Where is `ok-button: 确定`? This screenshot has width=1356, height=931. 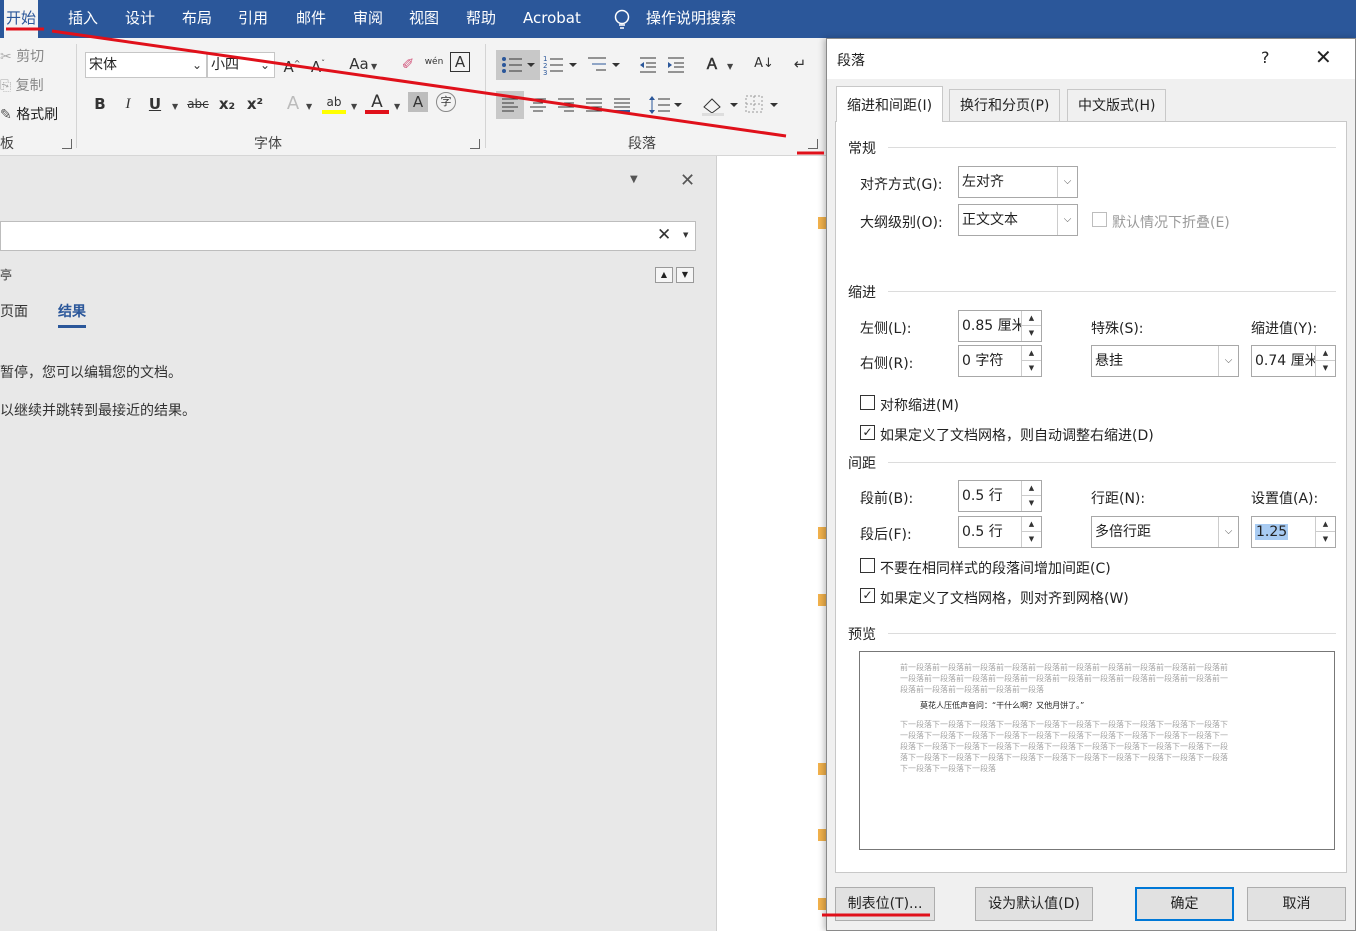 ok-button: 确定 is located at coordinates (1184, 904).